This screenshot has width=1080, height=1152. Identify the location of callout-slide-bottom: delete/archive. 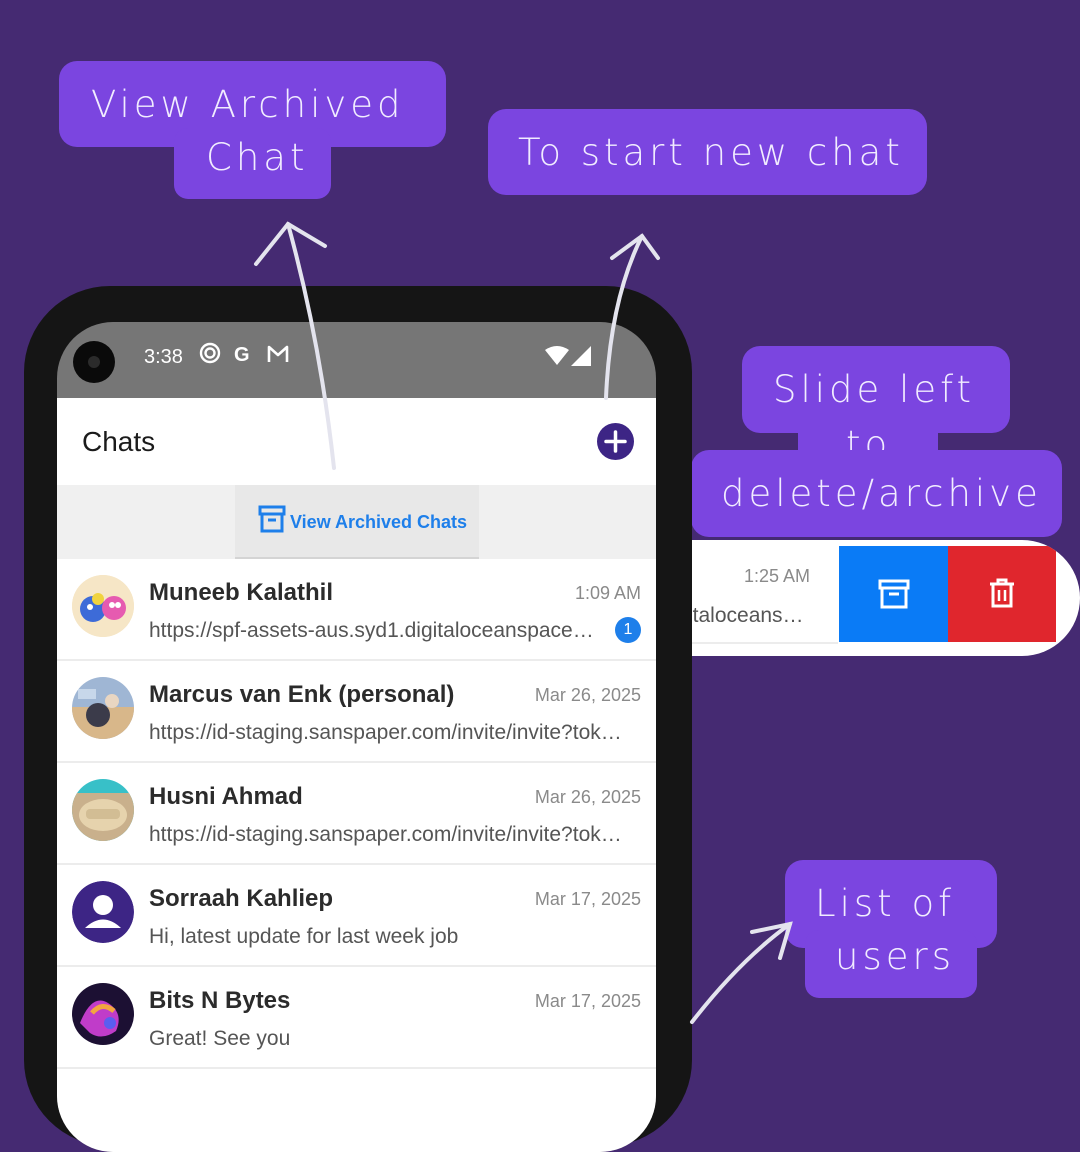
(876, 493).